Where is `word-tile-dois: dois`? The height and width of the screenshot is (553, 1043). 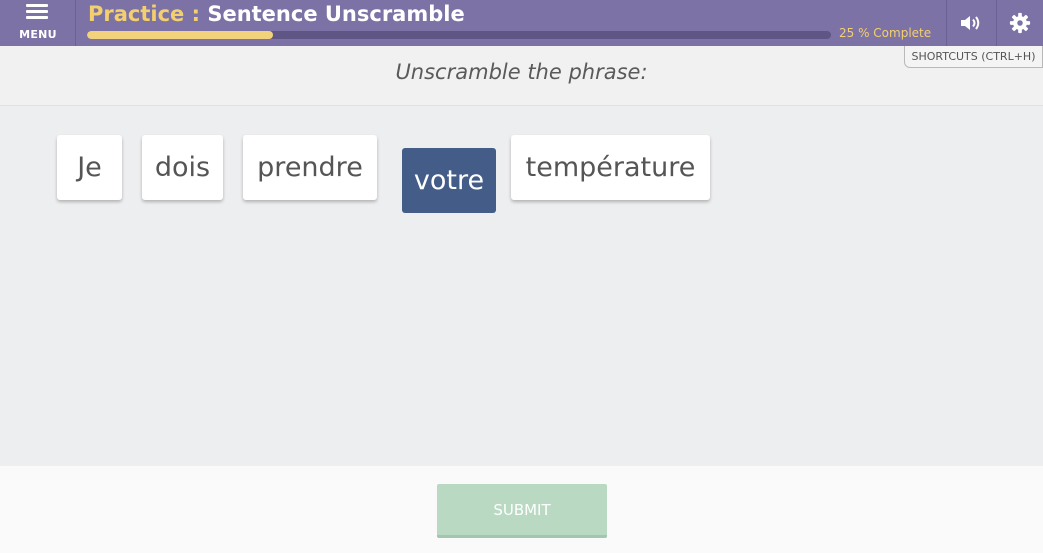 word-tile-dois: dois is located at coordinates (182, 167).